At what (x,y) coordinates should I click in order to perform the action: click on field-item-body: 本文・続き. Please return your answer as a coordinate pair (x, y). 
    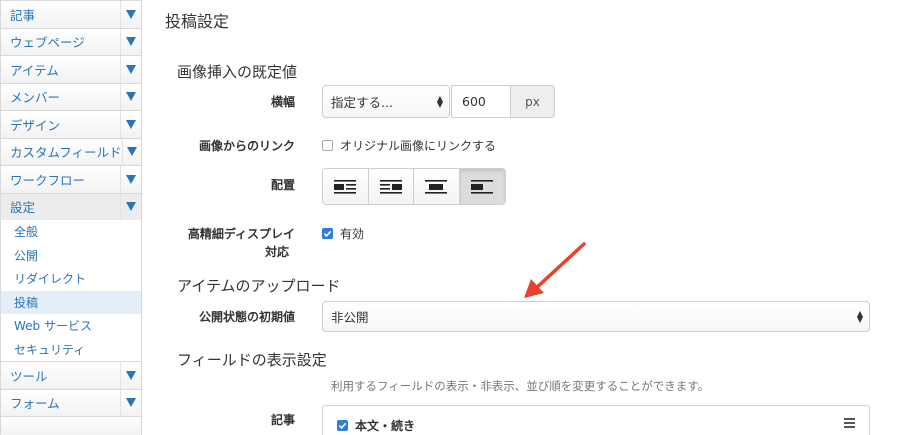
    Looking at the image, I should click on (376, 425).